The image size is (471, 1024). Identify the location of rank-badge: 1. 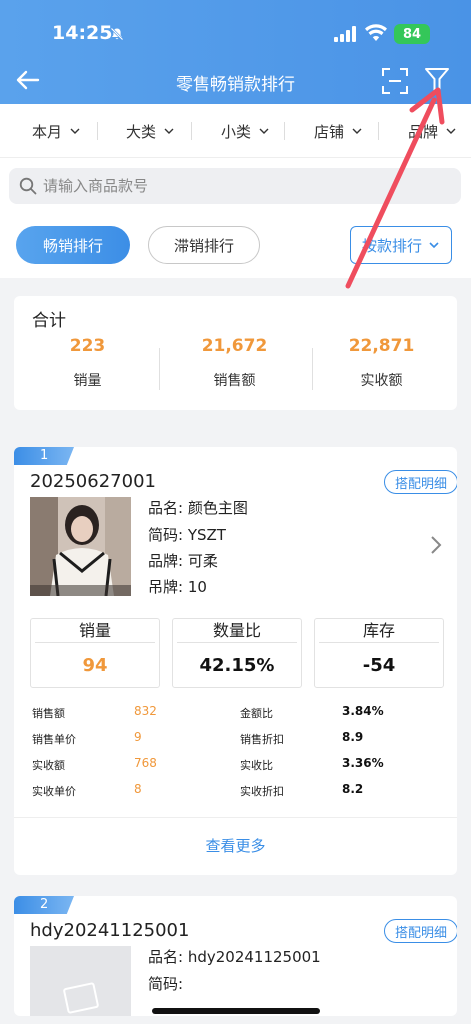
(44, 456).